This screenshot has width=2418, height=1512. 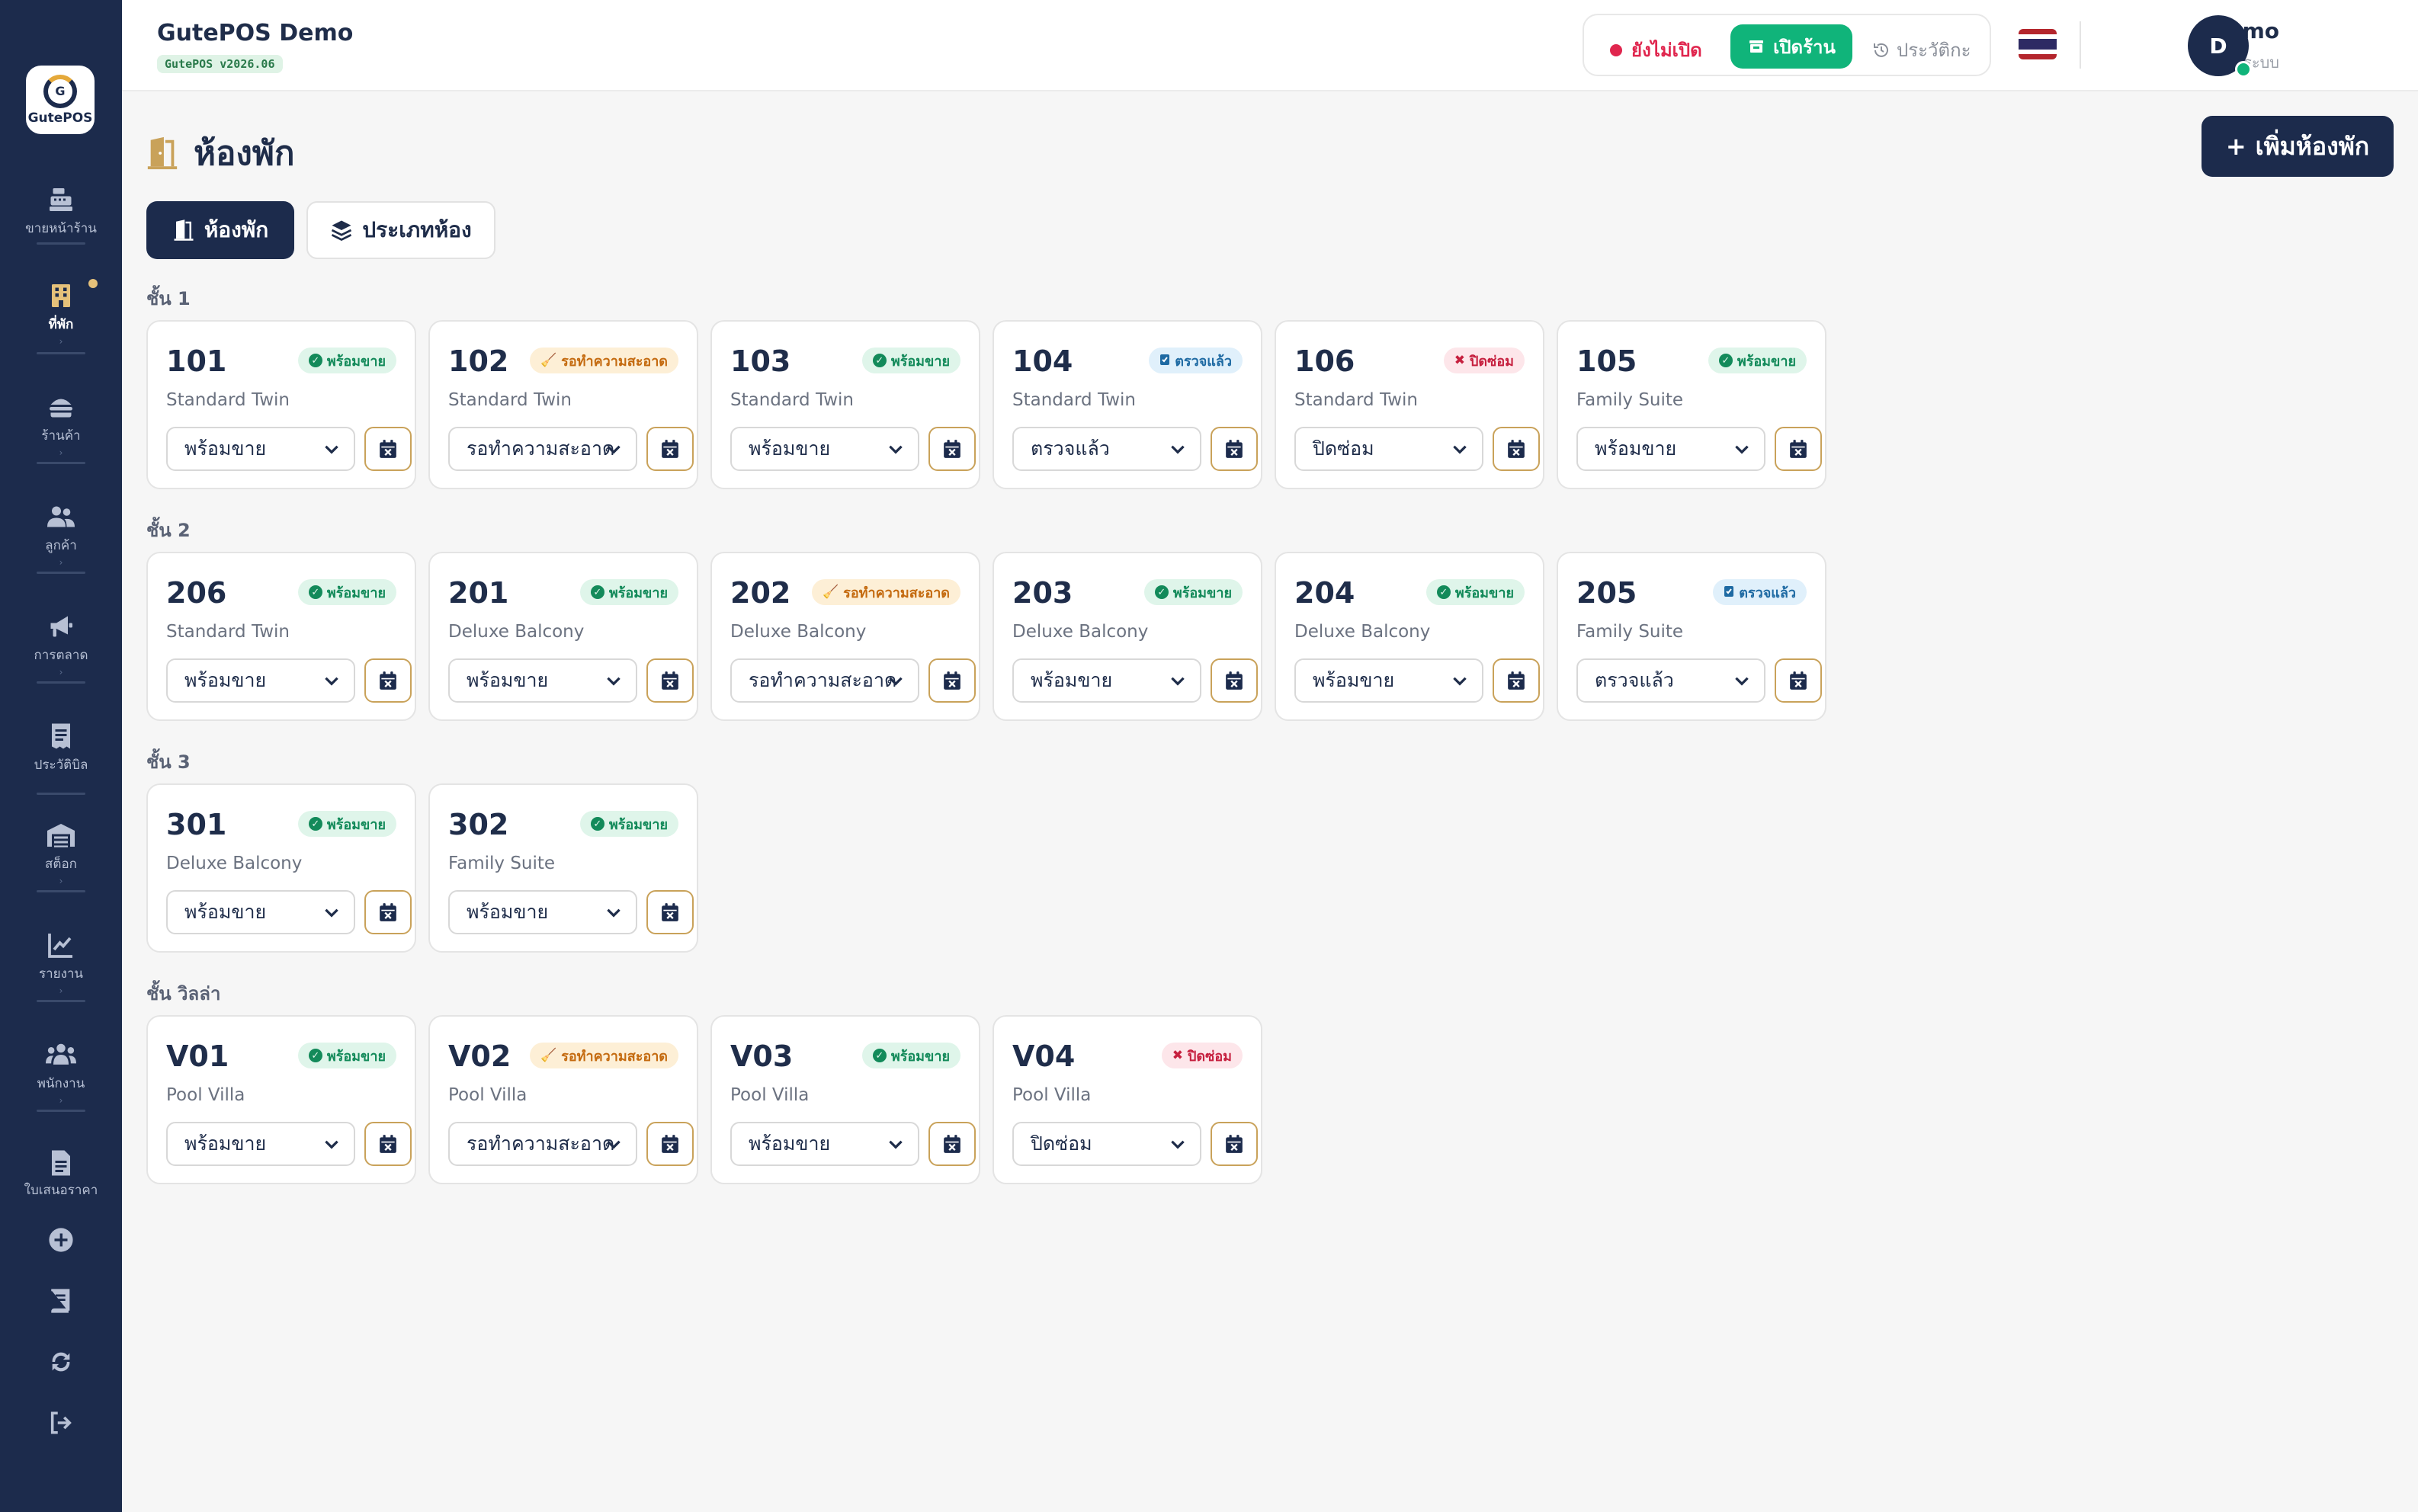 I want to click on sidebar-item-reports: รายงาน ›, so click(x=61, y=963).